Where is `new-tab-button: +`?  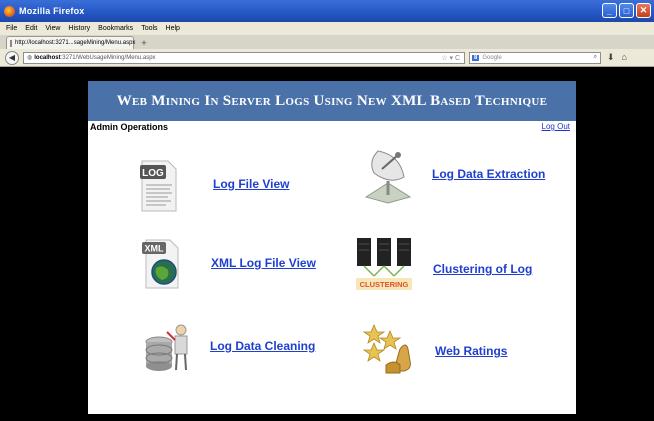 new-tab-button: + is located at coordinates (144, 43).